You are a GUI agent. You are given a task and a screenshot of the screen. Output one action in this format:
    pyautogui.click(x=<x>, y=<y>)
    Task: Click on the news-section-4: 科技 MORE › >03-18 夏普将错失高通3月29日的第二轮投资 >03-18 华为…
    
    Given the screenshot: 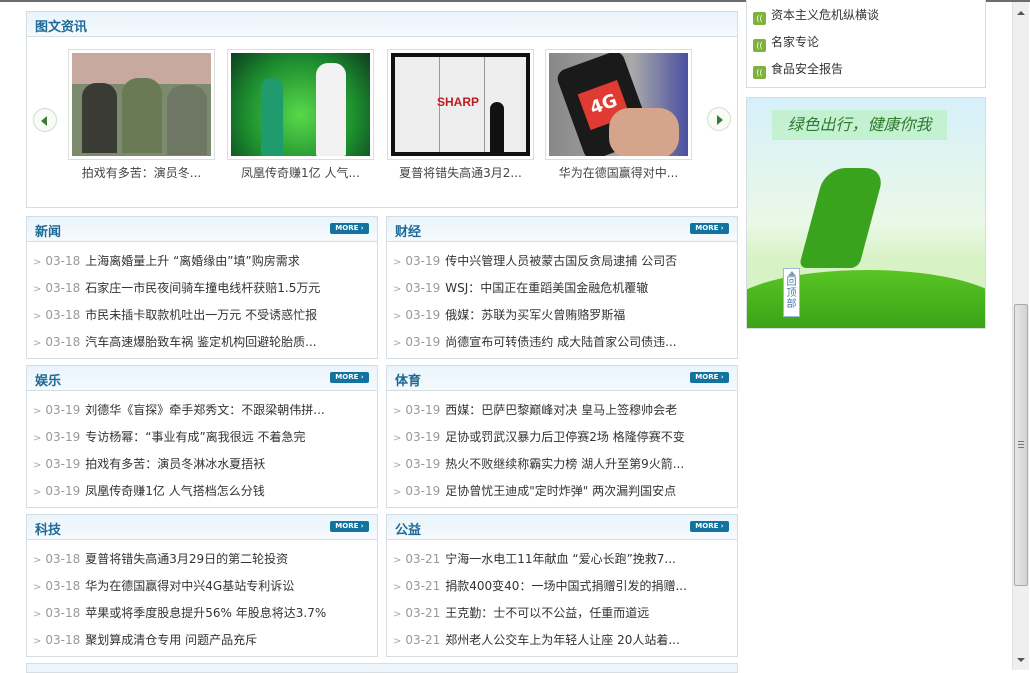 What is the action you would take?
    pyautogui.click(x=202, y=585)
    